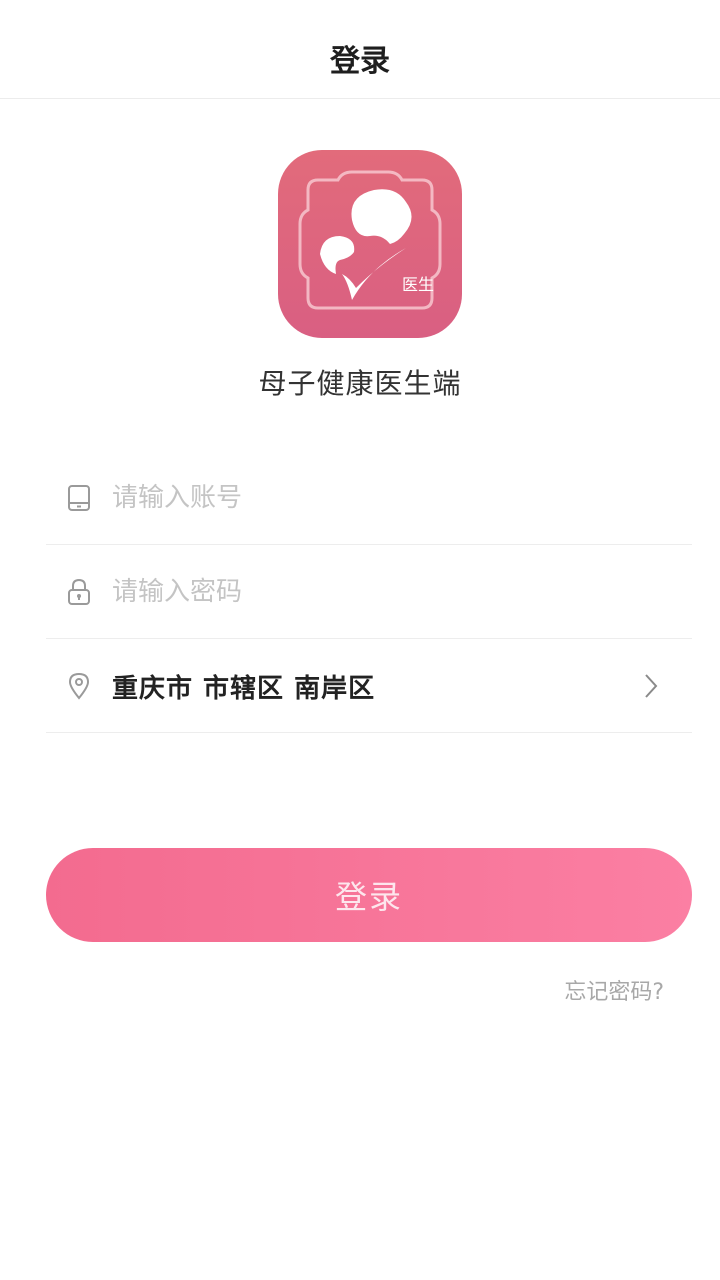 Image resolution: width=720 pixels, height=1280 pixels. What do you see at coordinates (418, 284) in the screenshot?
I see `logo-badge-text: 医生` at bounding box center [418, 284].